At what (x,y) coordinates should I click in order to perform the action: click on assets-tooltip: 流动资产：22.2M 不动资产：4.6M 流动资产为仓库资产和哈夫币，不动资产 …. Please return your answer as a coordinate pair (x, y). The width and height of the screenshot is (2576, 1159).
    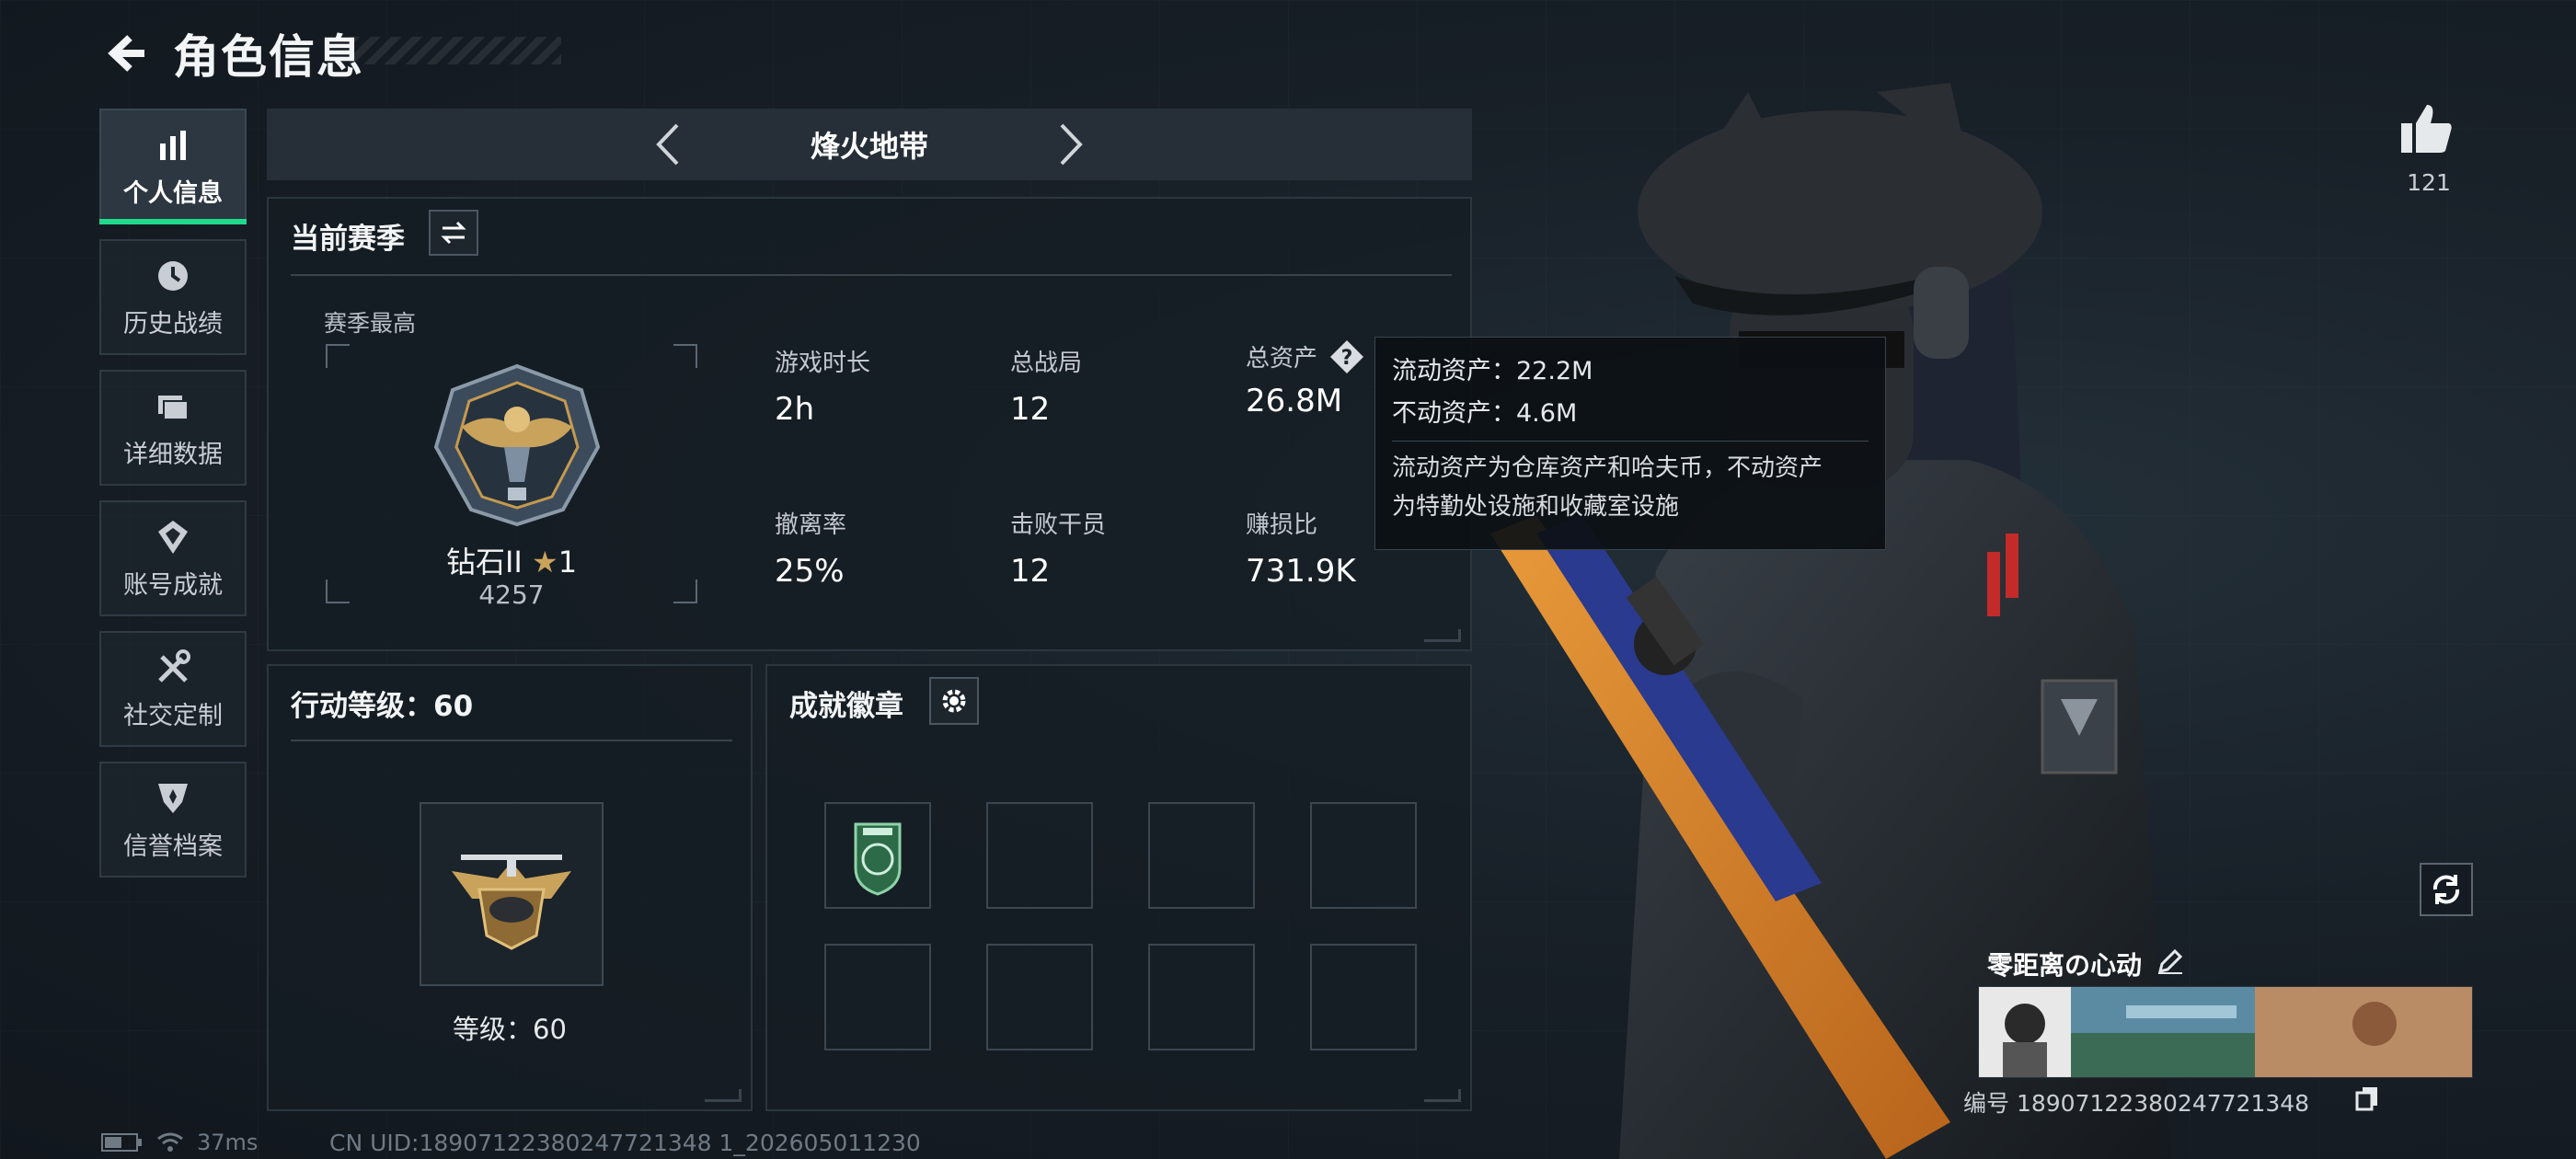
    Looking at the image, I should click on (1630, 443).